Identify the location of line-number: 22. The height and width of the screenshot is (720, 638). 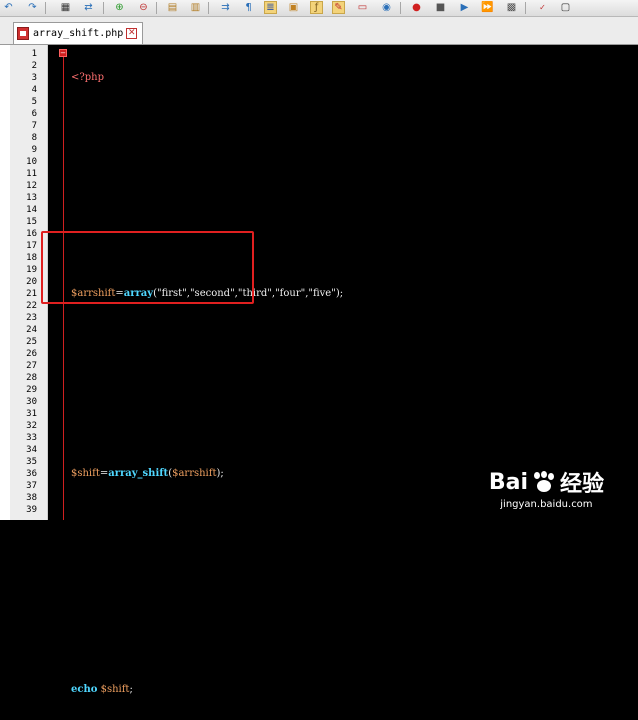
(31, 306).